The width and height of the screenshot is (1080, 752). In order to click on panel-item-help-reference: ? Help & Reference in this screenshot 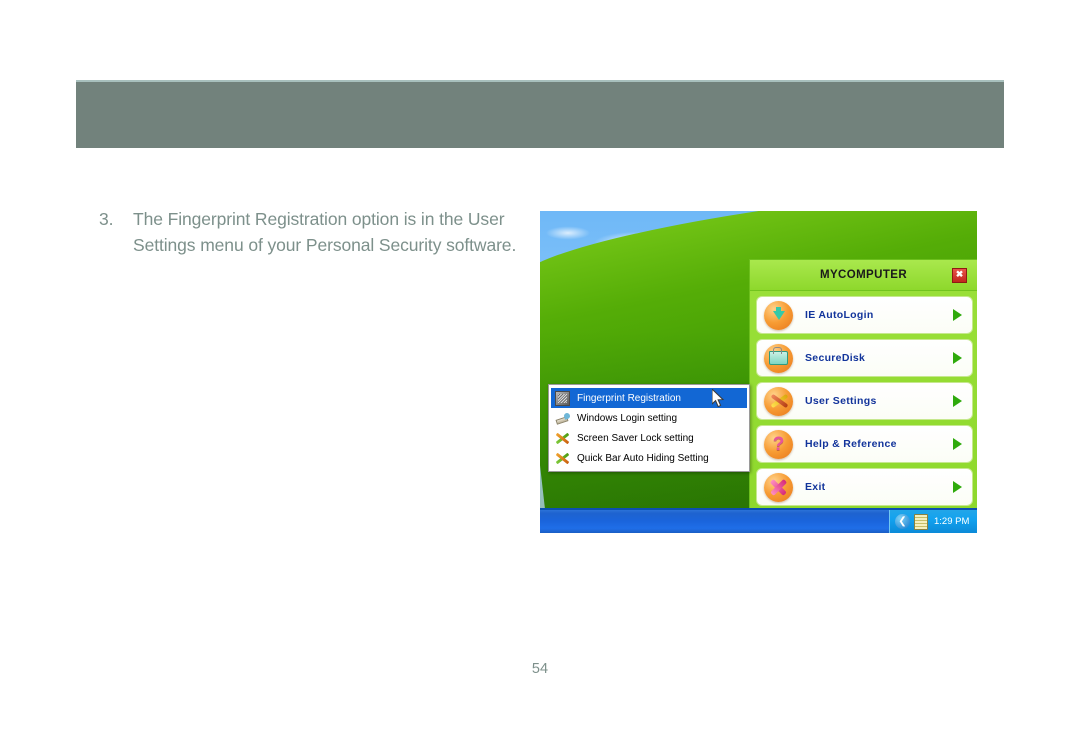, I will do `click(864, 444)`.